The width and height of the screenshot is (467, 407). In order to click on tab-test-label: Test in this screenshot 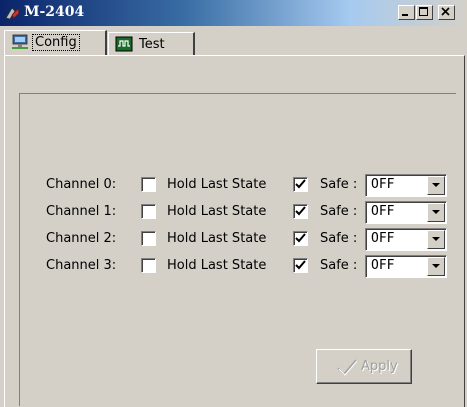, I will do `click(152, 44)`.